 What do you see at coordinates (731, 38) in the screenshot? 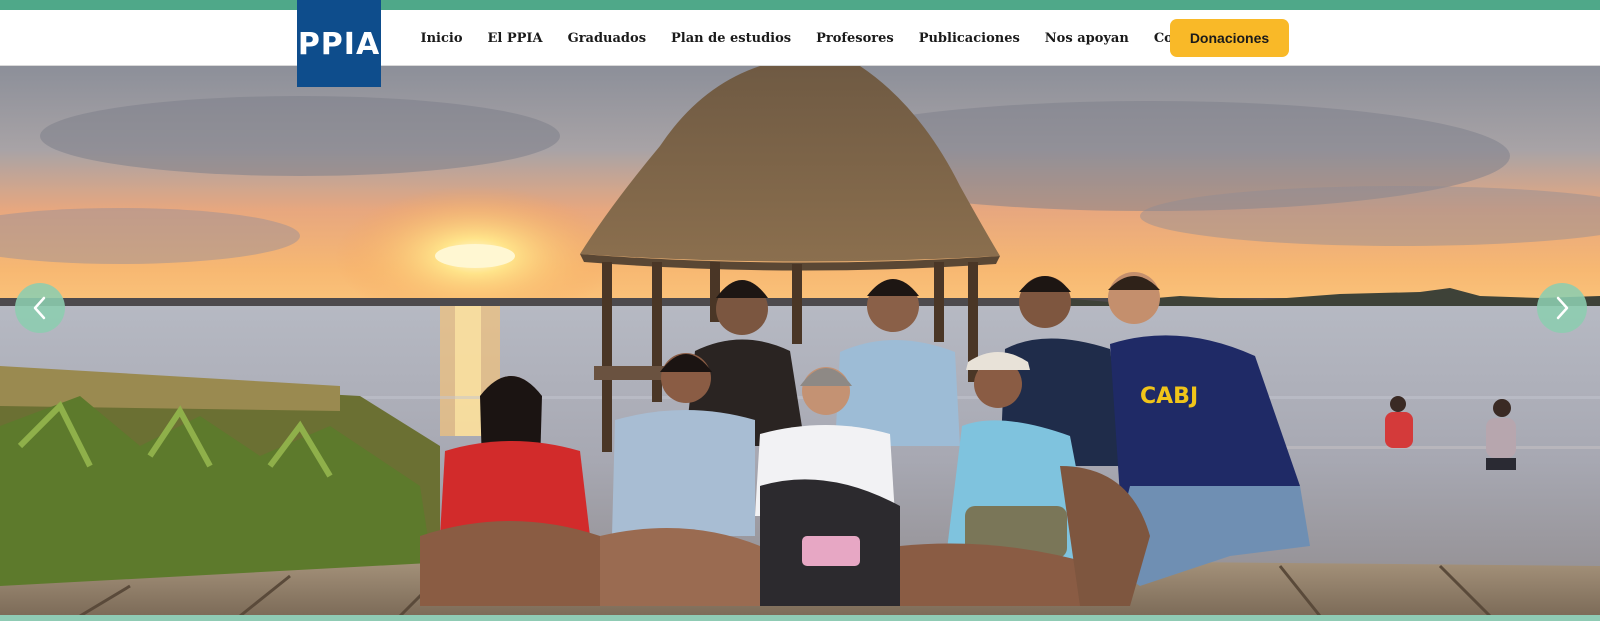
I see `nav-item-plan-de-estudios: Plan de estudios` at bounding box center [731, 38].